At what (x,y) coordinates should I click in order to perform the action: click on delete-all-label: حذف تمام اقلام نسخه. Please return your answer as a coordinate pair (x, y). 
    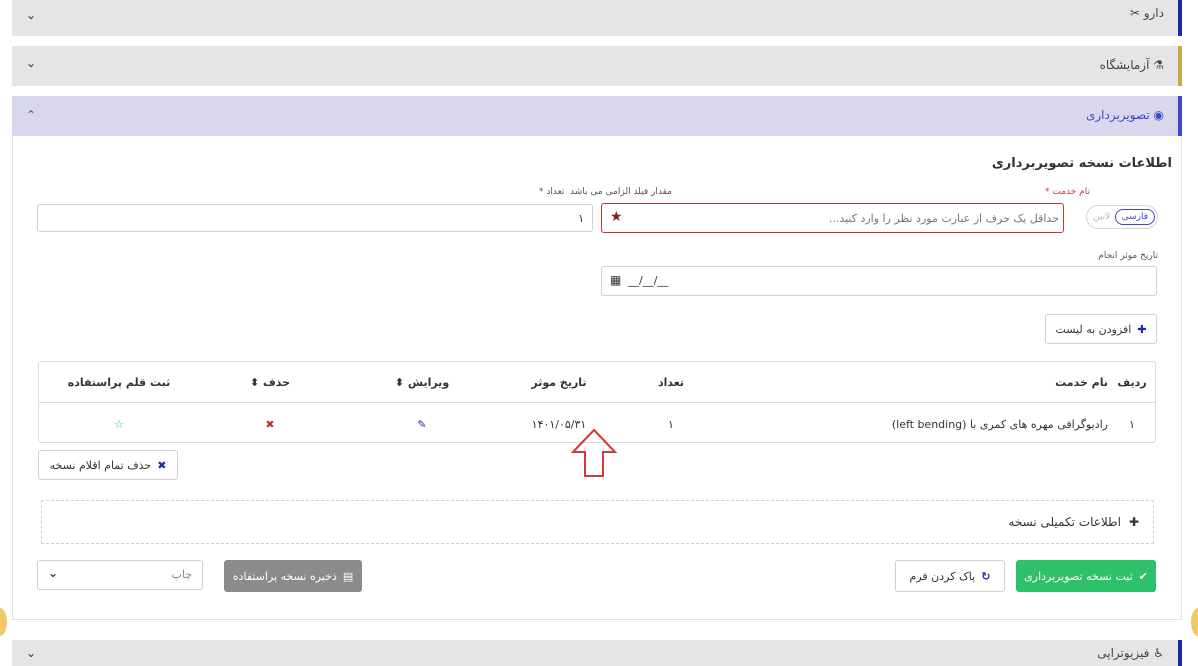
    Looking at the image, I should click on (100, 465).